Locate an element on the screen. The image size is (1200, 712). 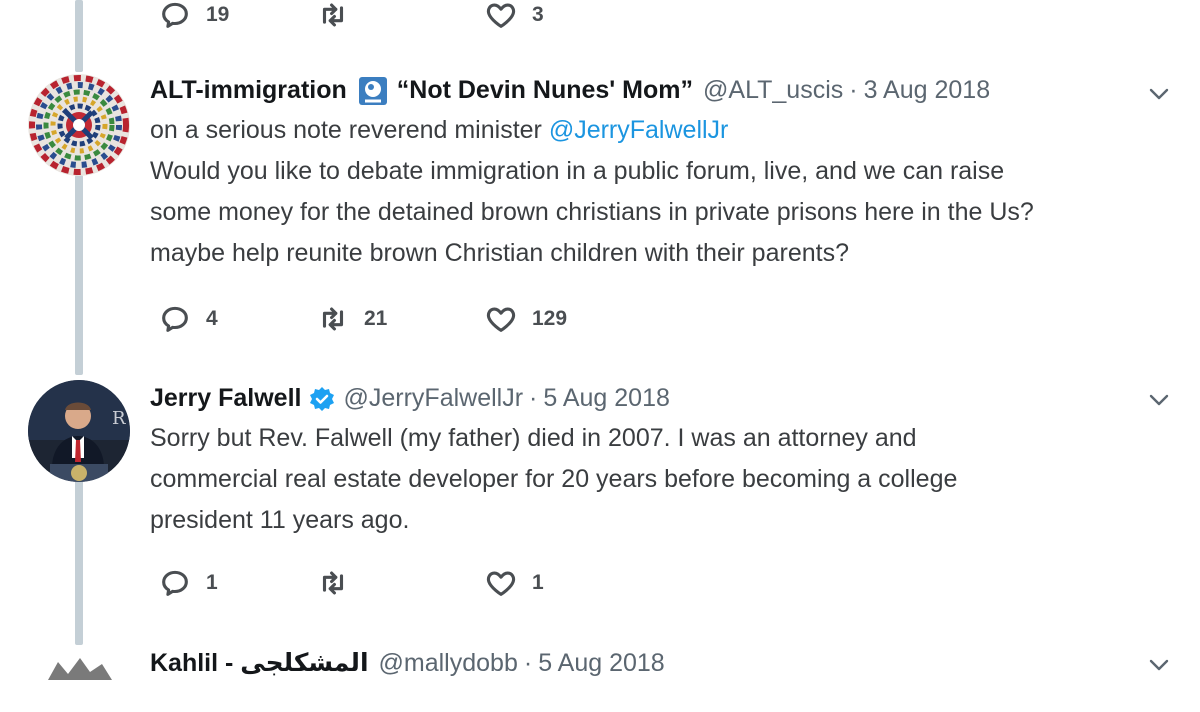
mention-link: @JerryFalwellJr is located at coordinates (639, 130).